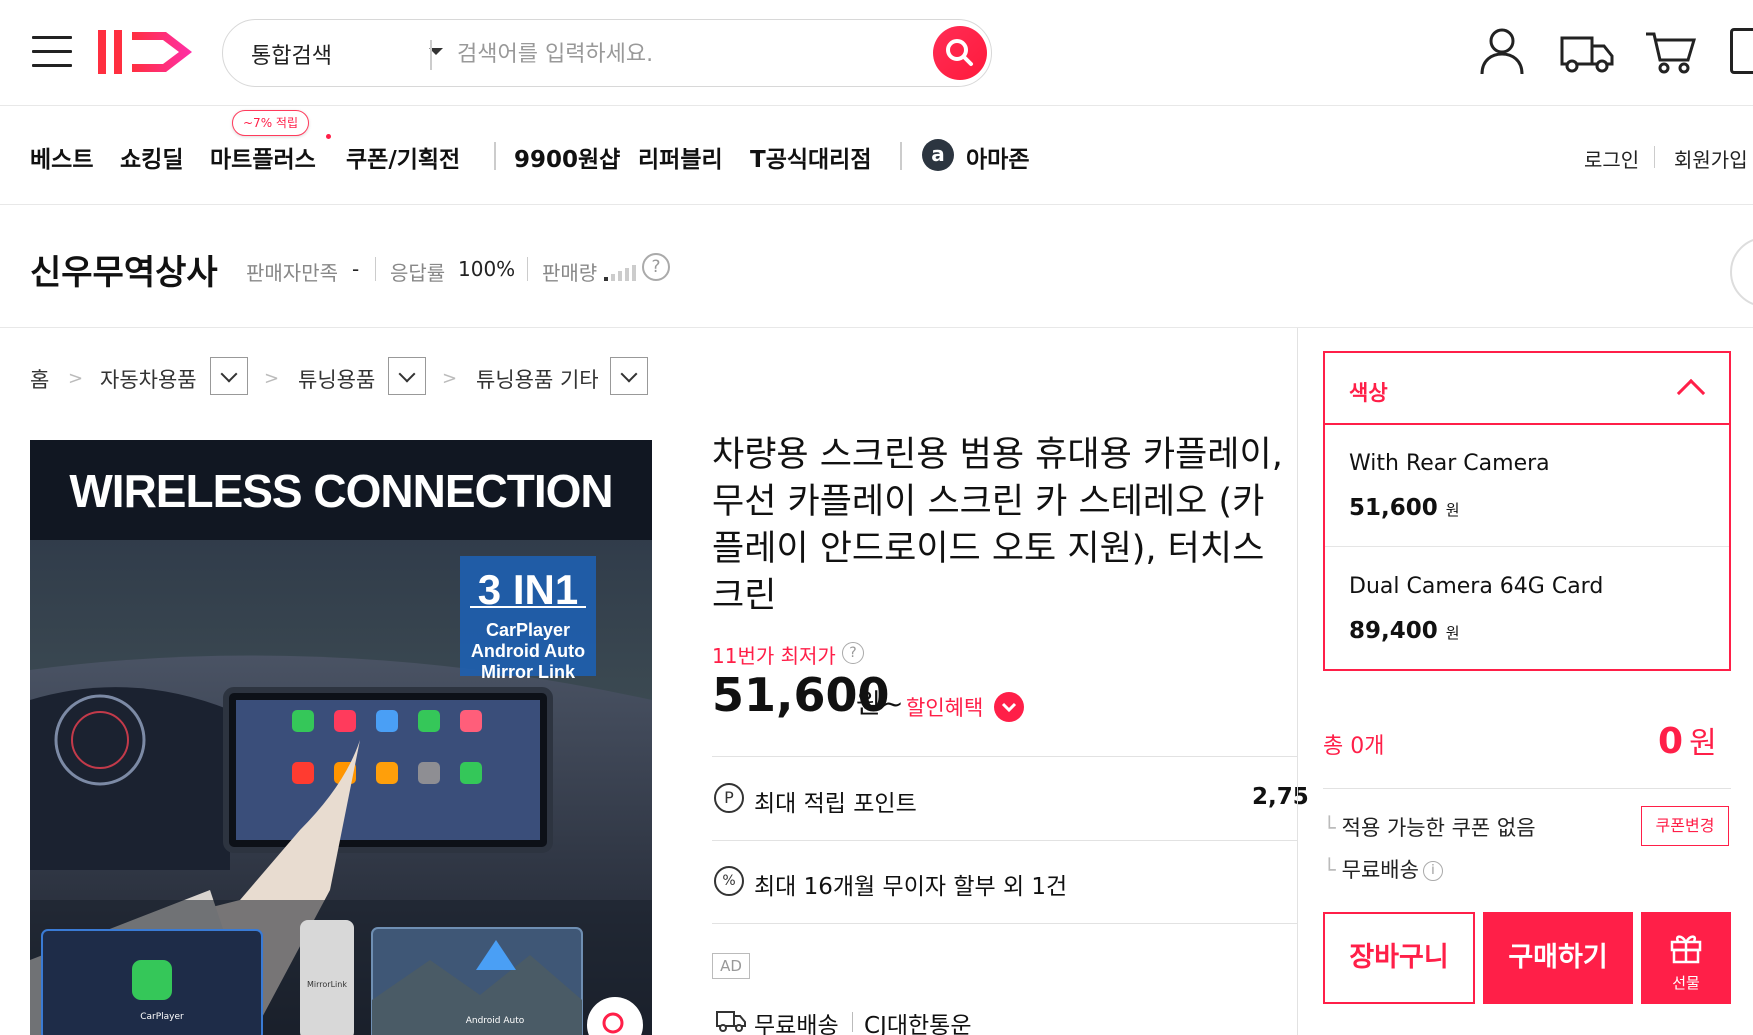 The height and width of the screenshot is (1035, 1753). What do you see at coordinates (1476, 586) in the screenshot?
I see `option-name: Dual Camera 64G Card` at bounding box center [1476, 586].